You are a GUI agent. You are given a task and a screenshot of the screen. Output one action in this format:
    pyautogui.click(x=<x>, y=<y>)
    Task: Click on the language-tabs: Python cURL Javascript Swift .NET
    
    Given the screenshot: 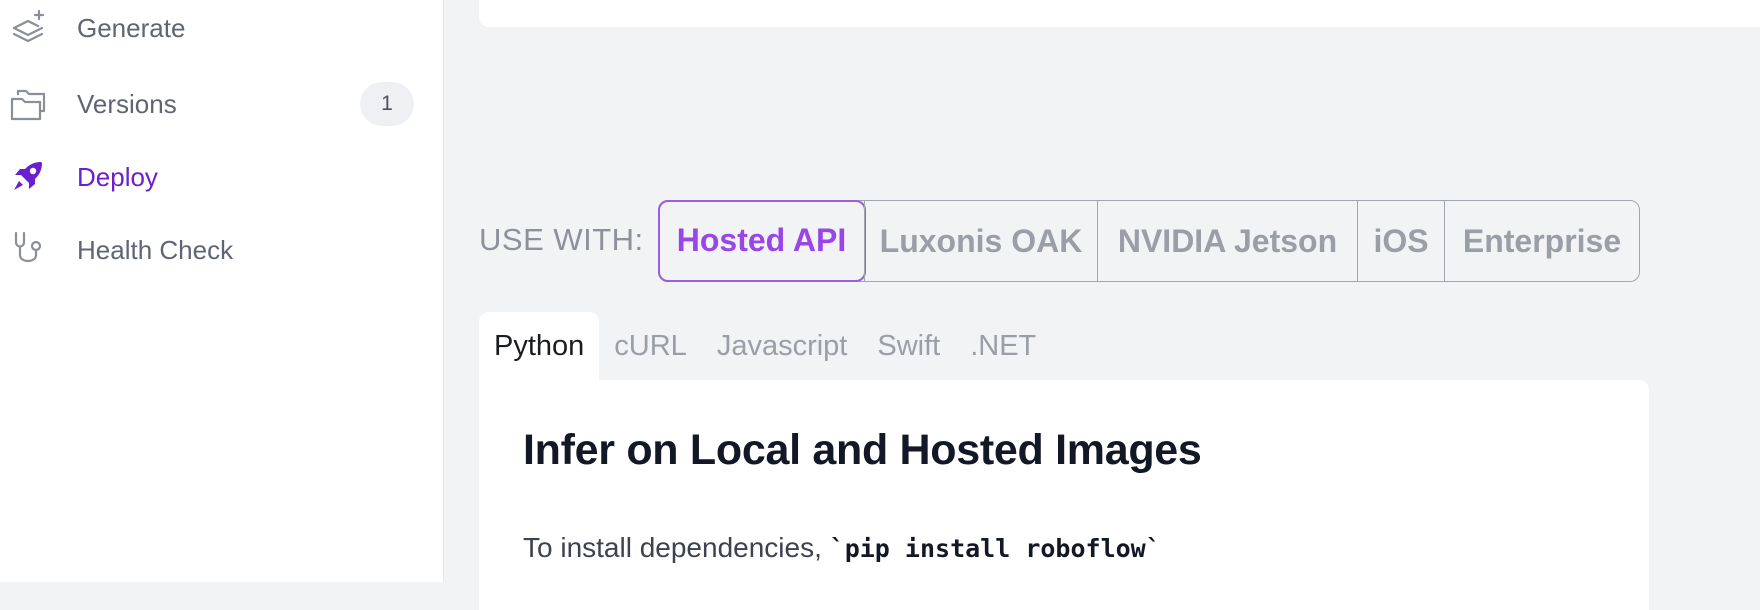 What is the action you would take?
    pyautogui.click(x=765, y=346)
    